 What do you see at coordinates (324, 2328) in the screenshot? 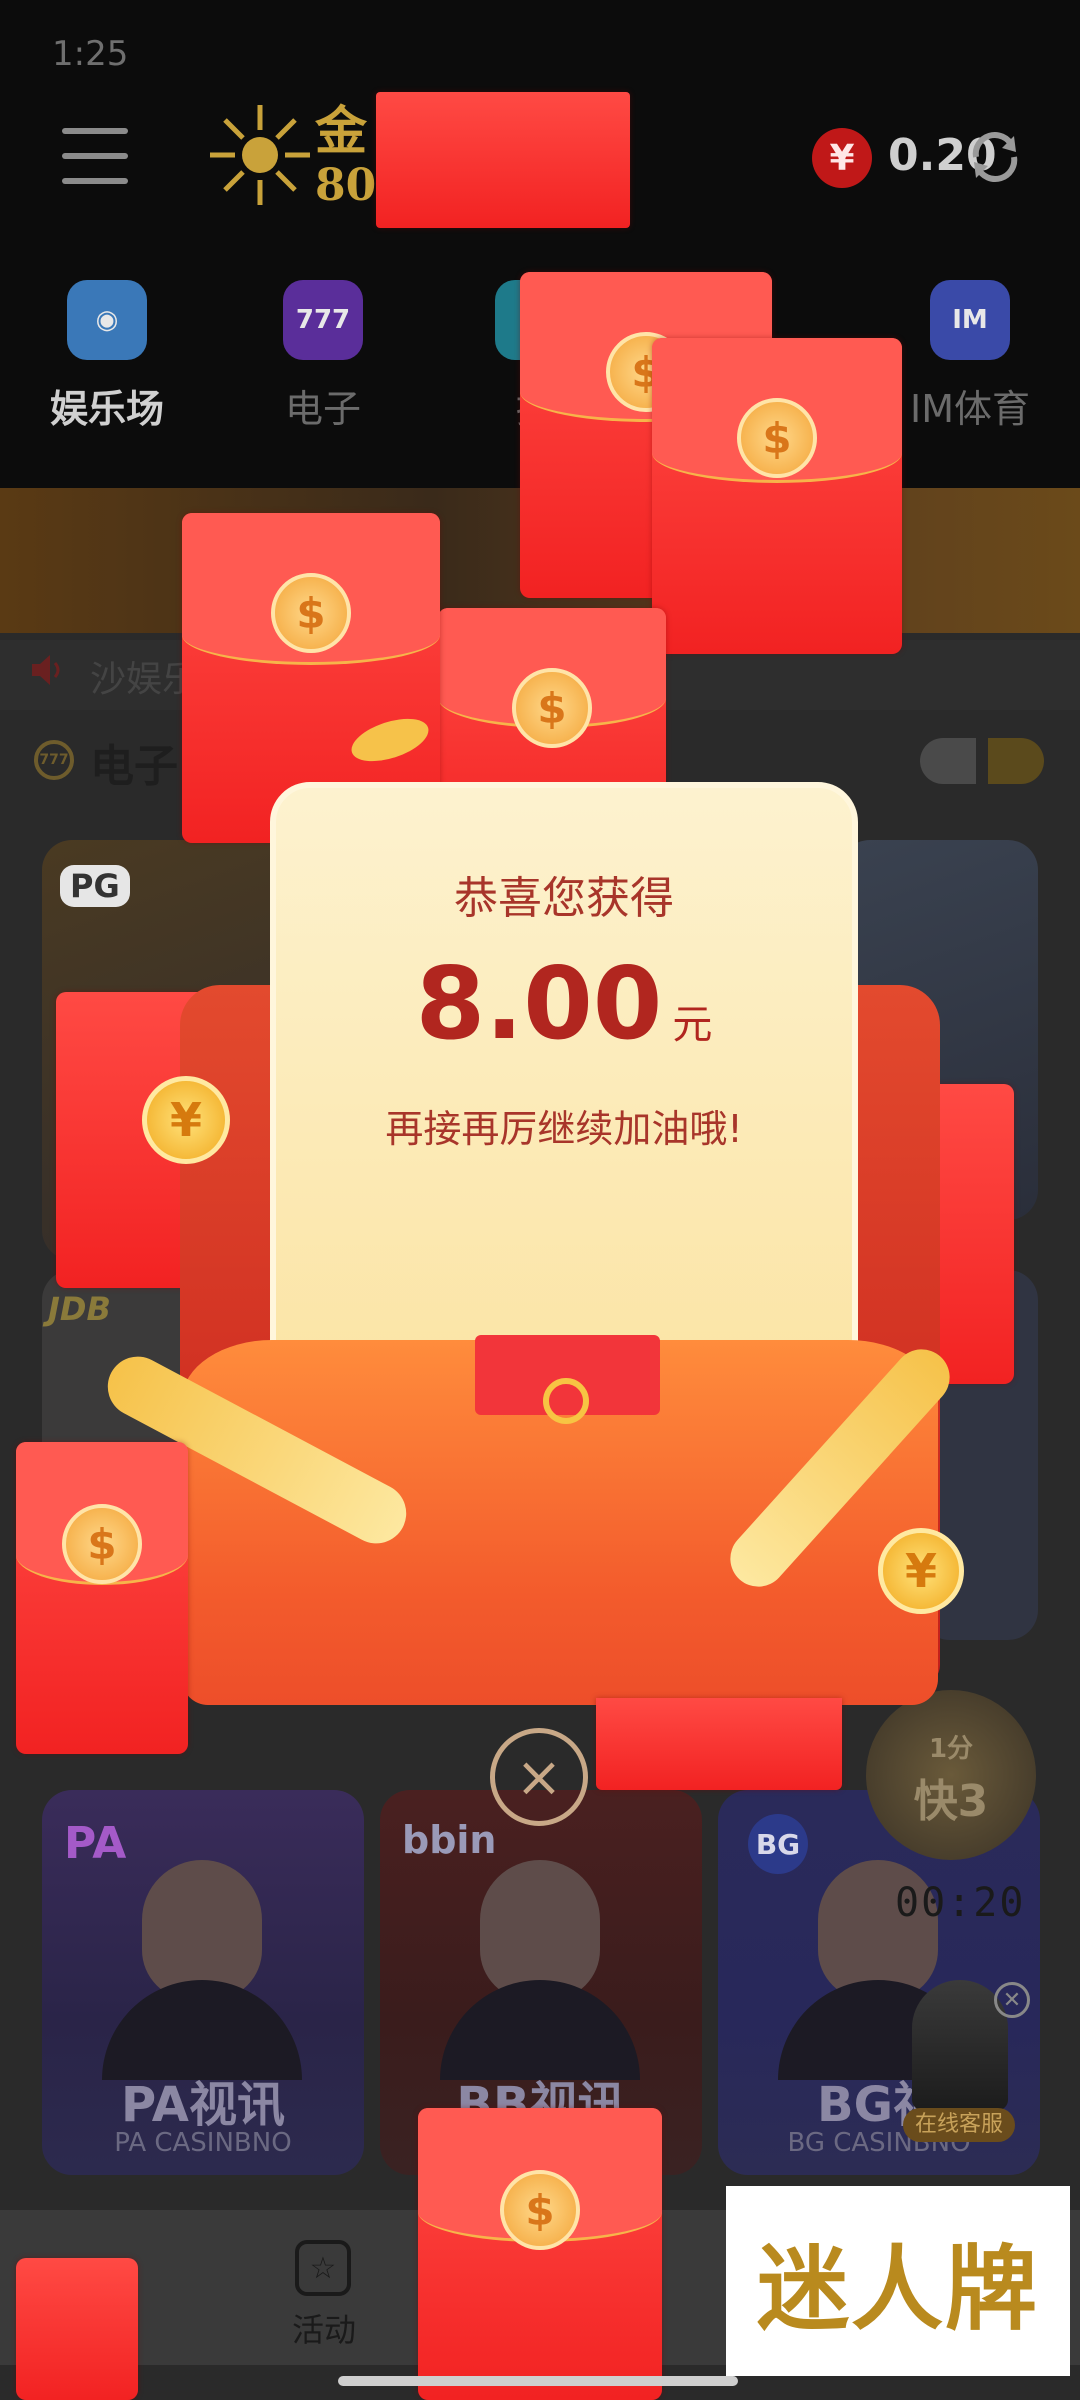
I see `nav-activity-label: 活动` at bounding box center [324, 2328].